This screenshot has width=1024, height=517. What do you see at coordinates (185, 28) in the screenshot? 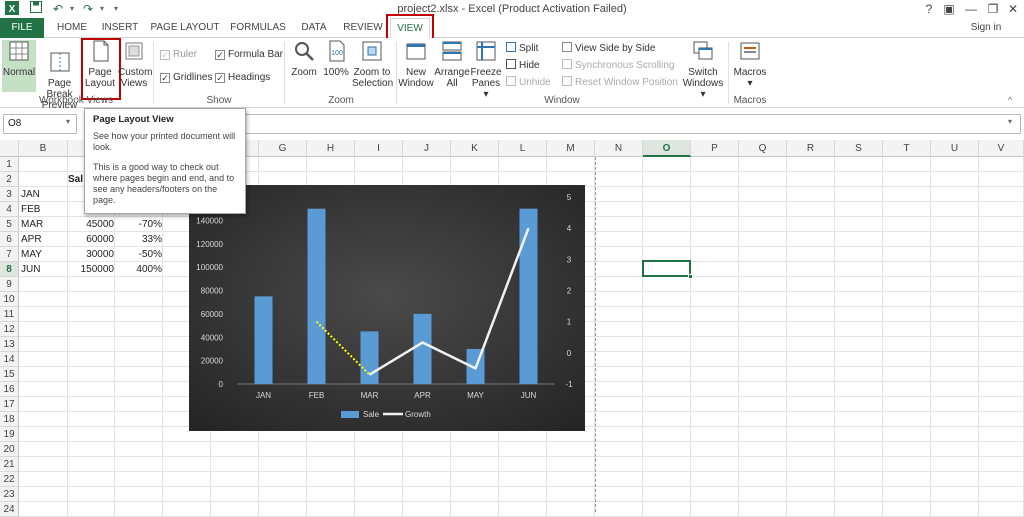
I see `tab-page-layout: PAGE LAYOUT` at bounding box center [185, 28].